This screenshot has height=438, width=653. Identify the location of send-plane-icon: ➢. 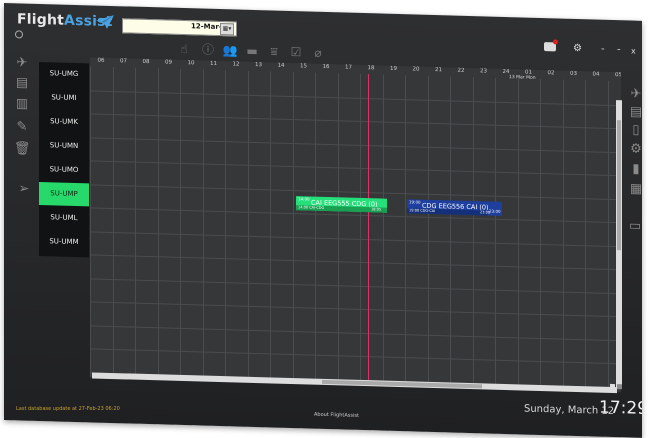
(24, 188).